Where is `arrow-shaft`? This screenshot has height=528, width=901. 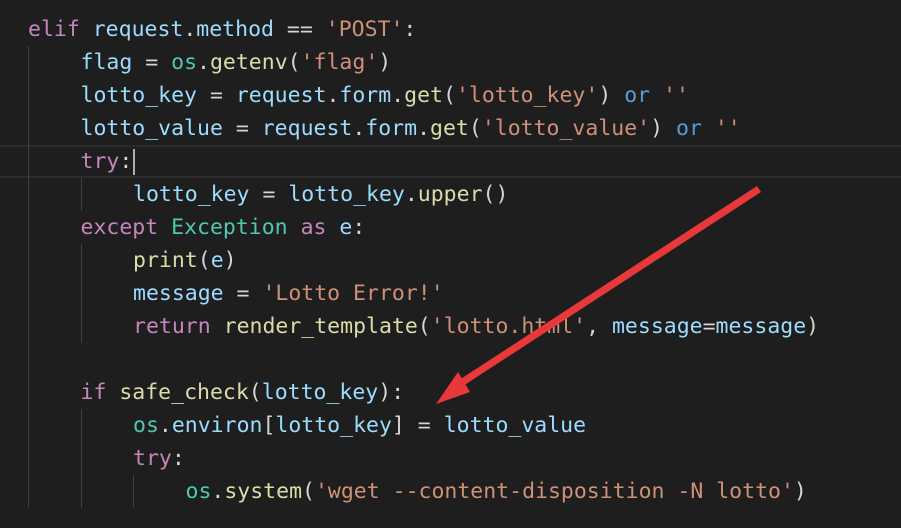 arrow-shaft is located at coordinates (610, 286).